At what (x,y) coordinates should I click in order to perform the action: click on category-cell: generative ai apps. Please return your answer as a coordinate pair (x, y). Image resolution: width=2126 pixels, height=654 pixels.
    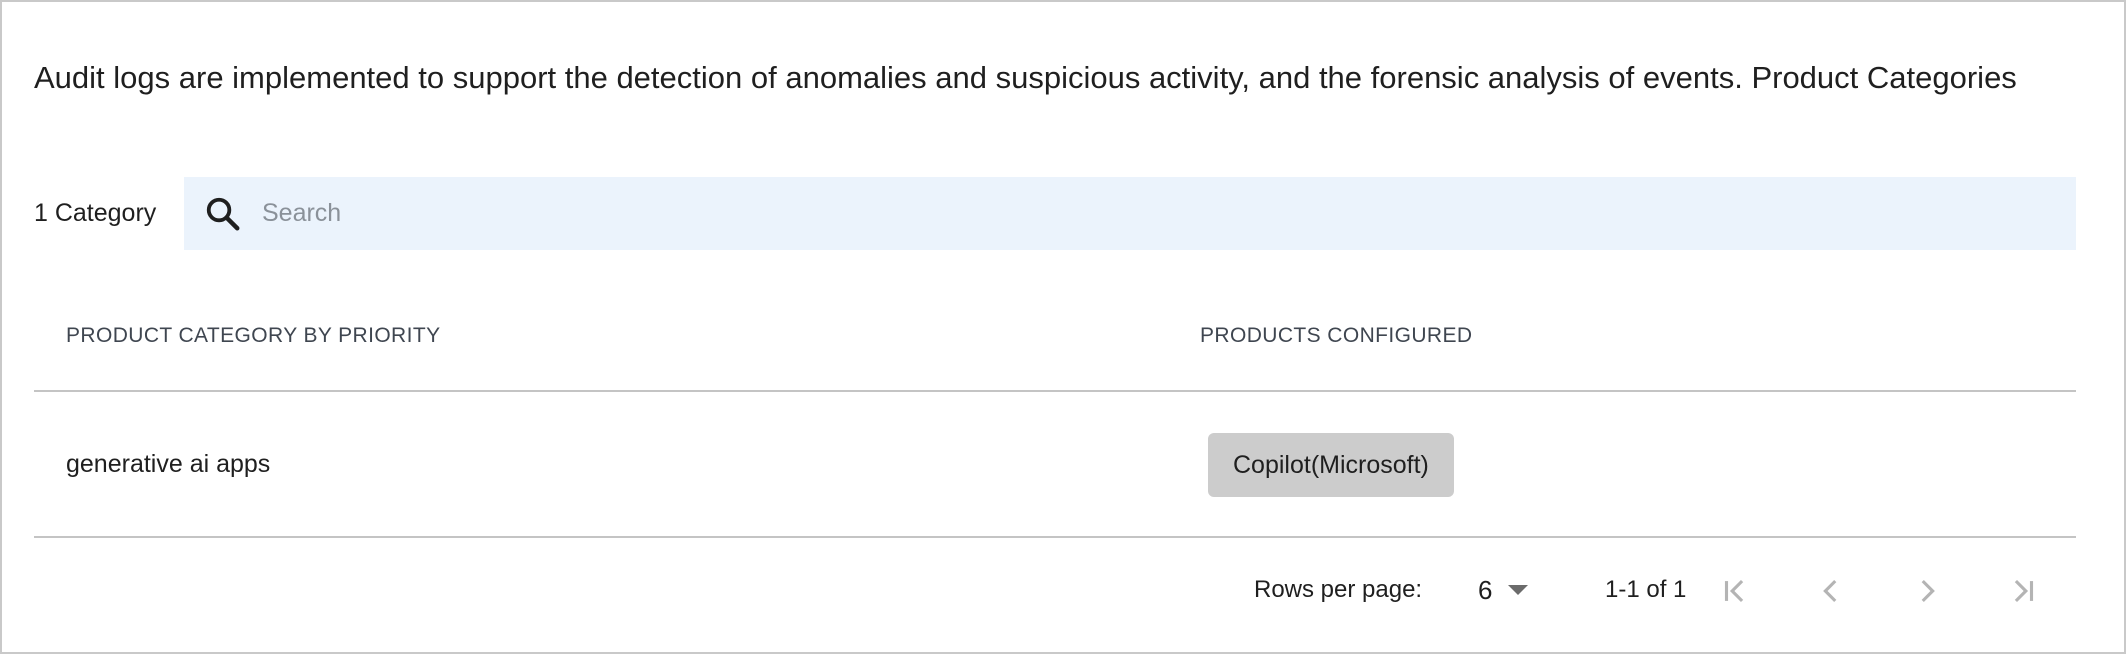
    Looking at the image, I should click on (168, 464).